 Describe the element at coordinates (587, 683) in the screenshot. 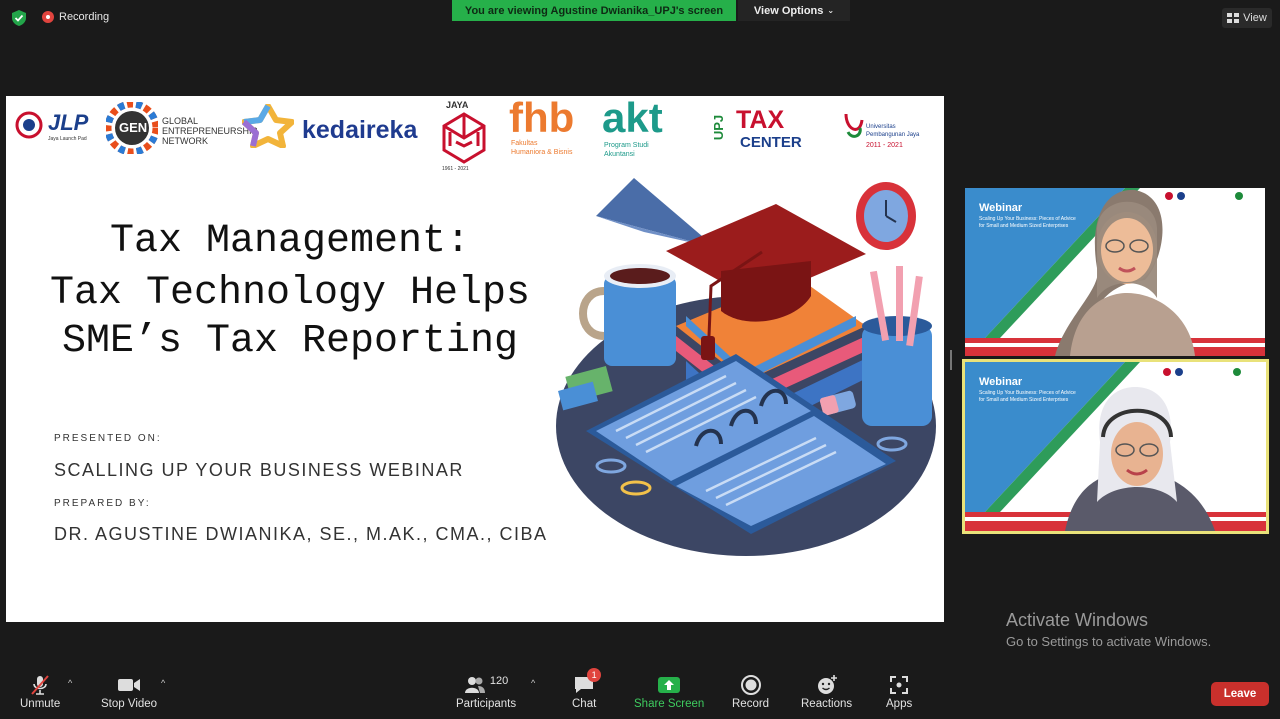

I see `chat-bubble-icon: 1` at that location.